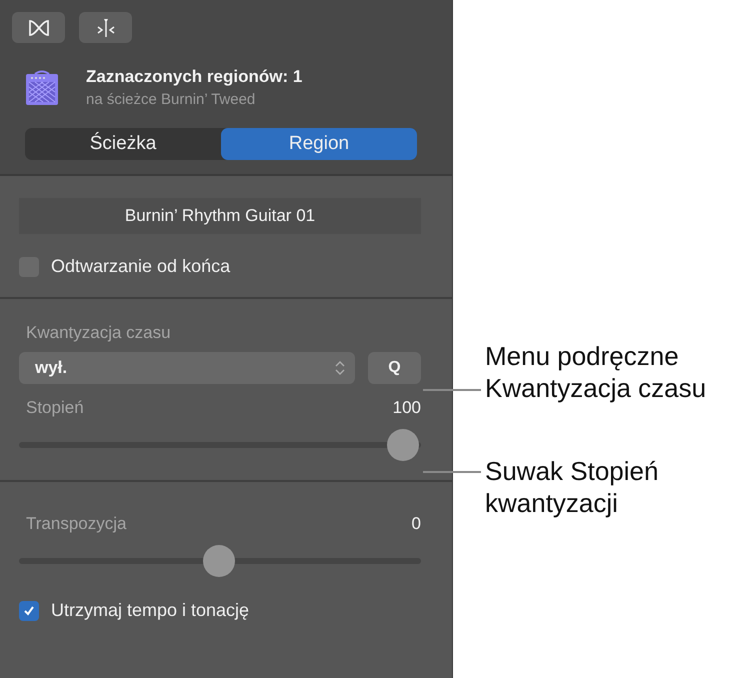 This screenshot has width=739, height=678. Describe the element at coordinates (98, 333) in the screenshot. I see `quantize-label: Kwantyzacja czasu` at that location.